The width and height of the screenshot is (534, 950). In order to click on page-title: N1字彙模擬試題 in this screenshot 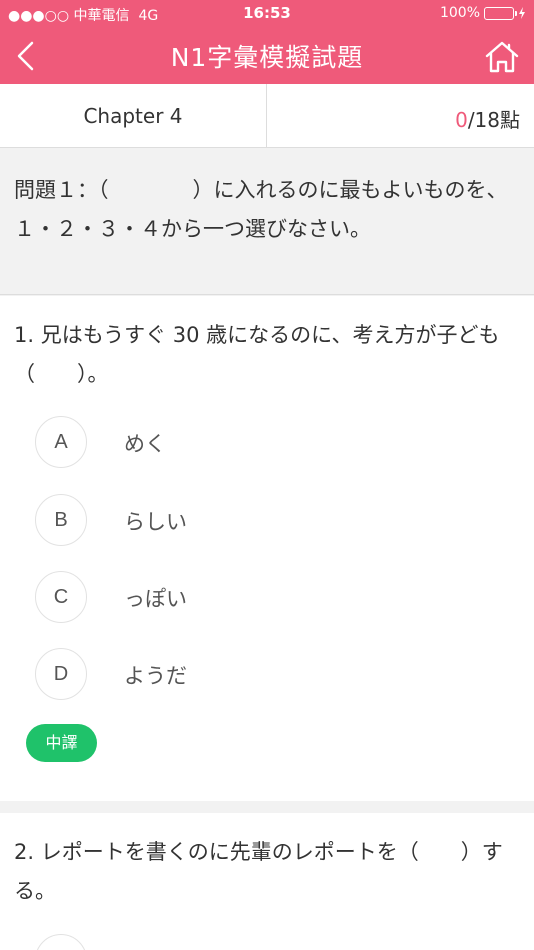, I will do `click(267, 57)`.